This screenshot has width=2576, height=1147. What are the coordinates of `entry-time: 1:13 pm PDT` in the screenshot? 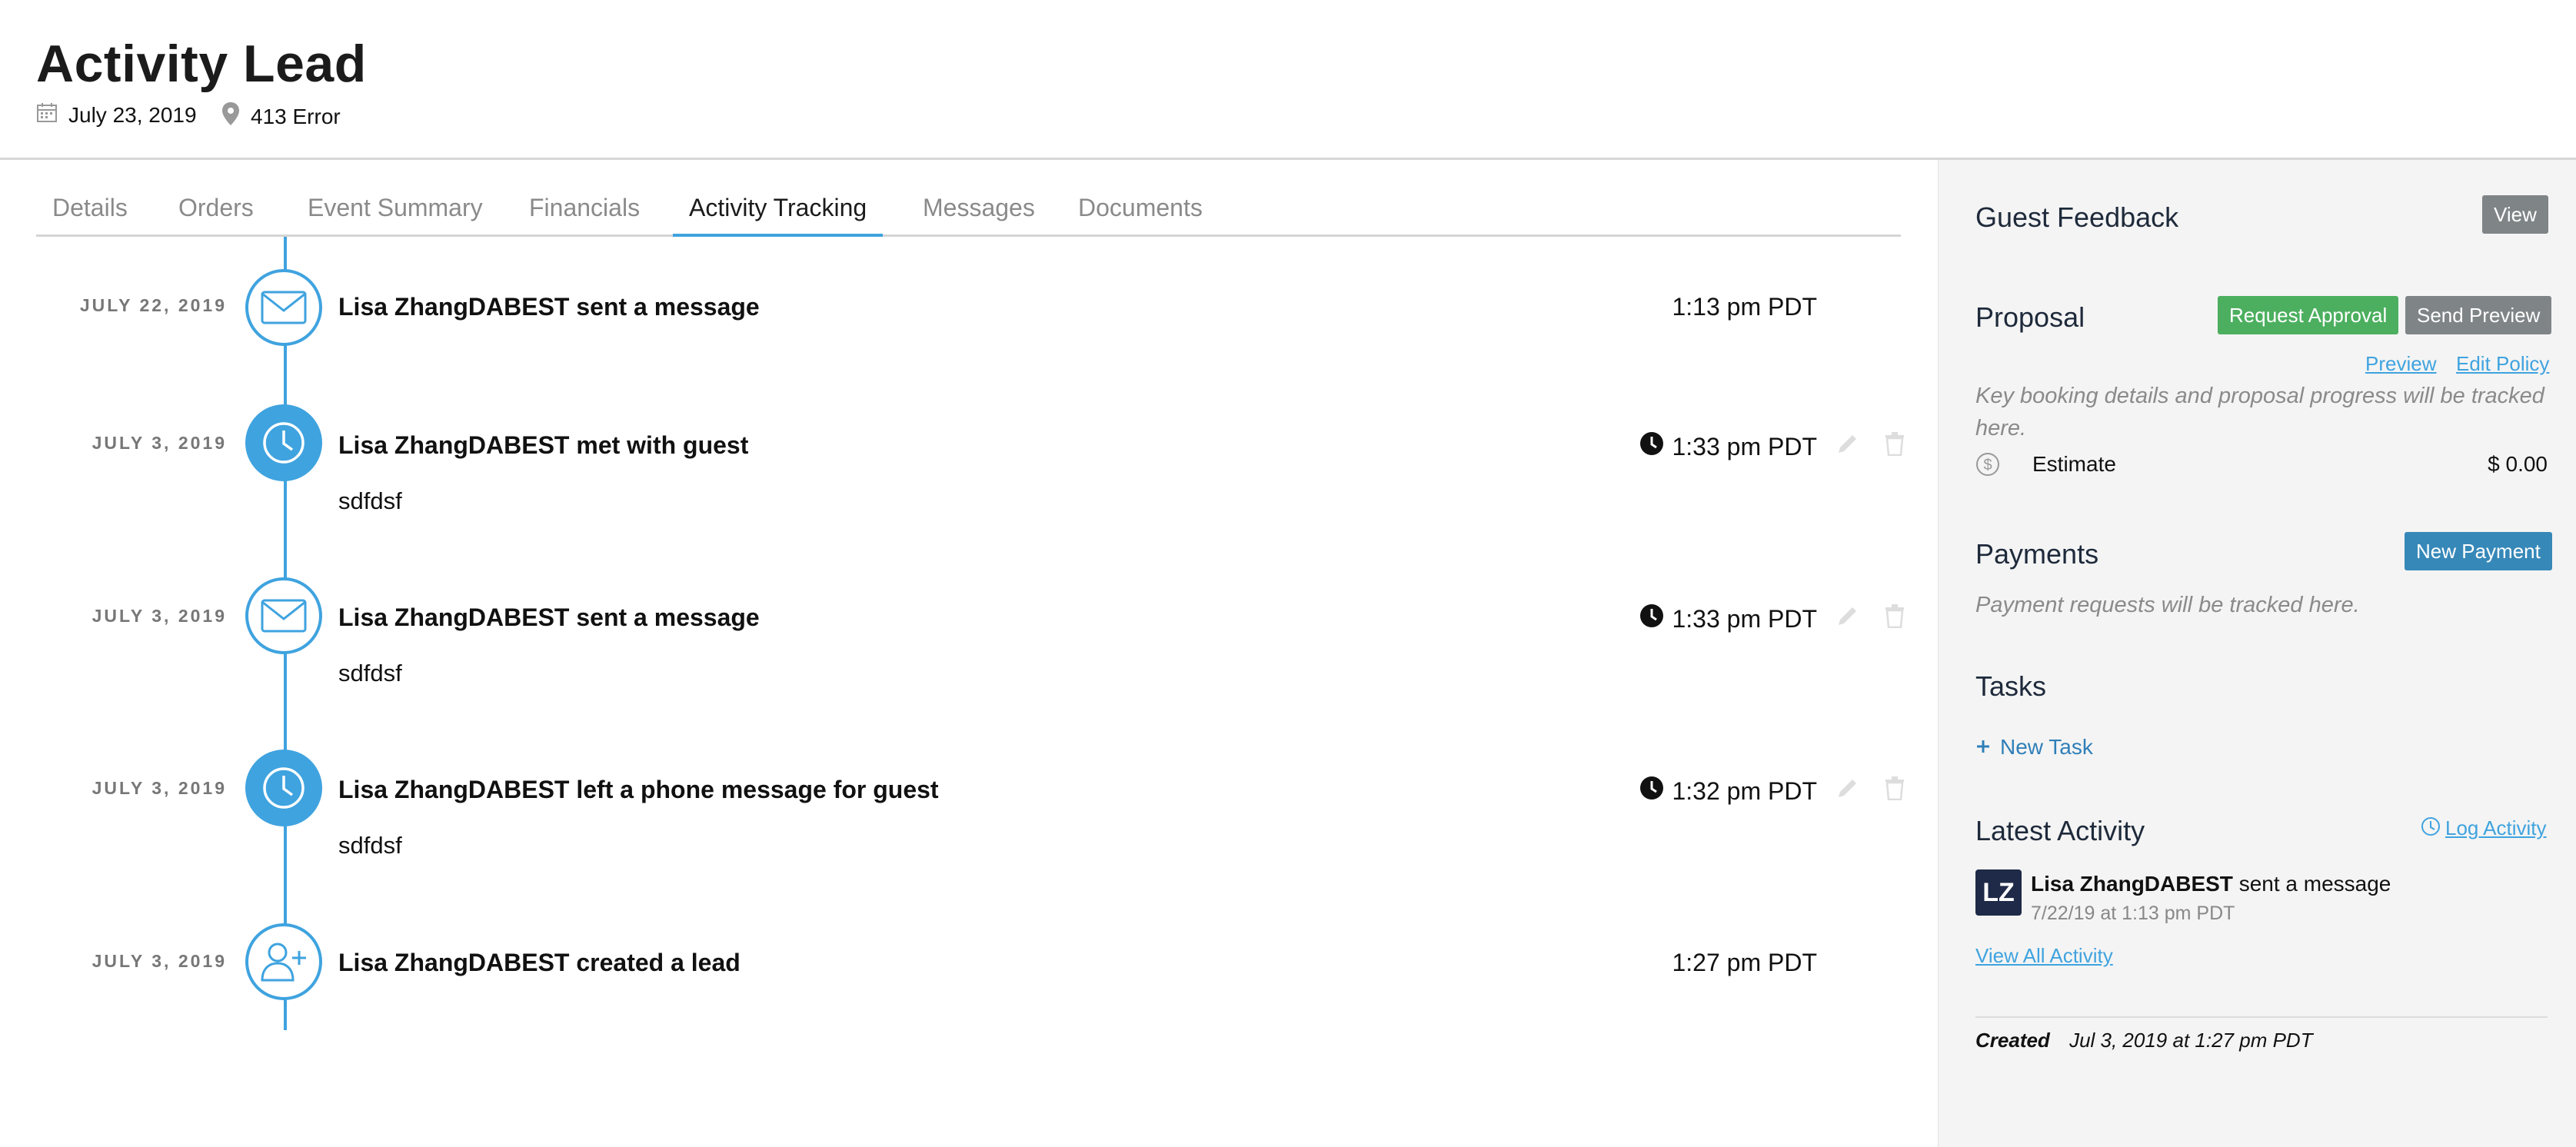 It's located at (1744, 307).